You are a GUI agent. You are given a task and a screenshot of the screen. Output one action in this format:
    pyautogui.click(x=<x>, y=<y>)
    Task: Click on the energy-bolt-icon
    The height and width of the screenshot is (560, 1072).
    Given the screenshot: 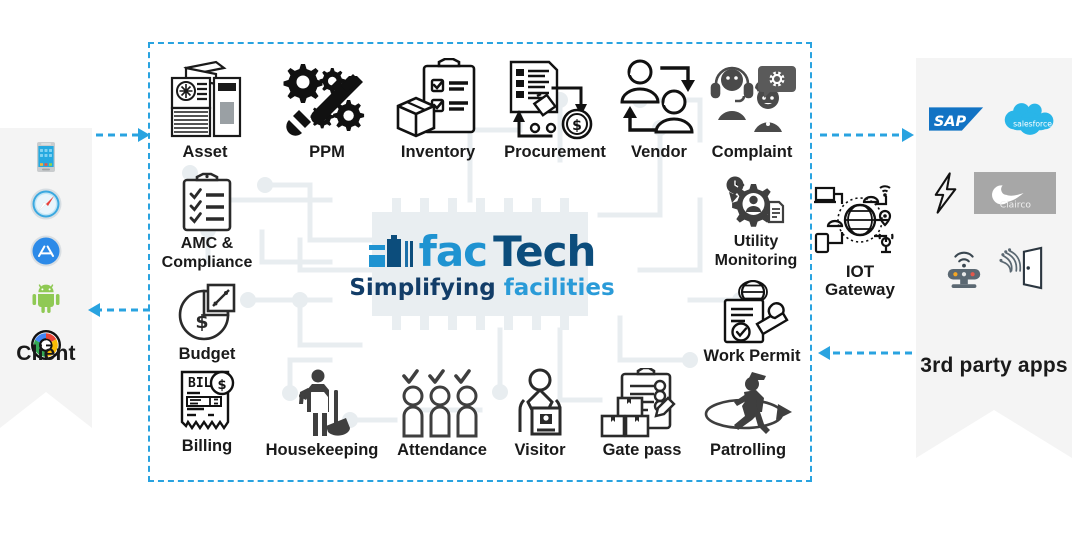 What is the action you would take?
    pyautogui.click(x=946, y=195)
    